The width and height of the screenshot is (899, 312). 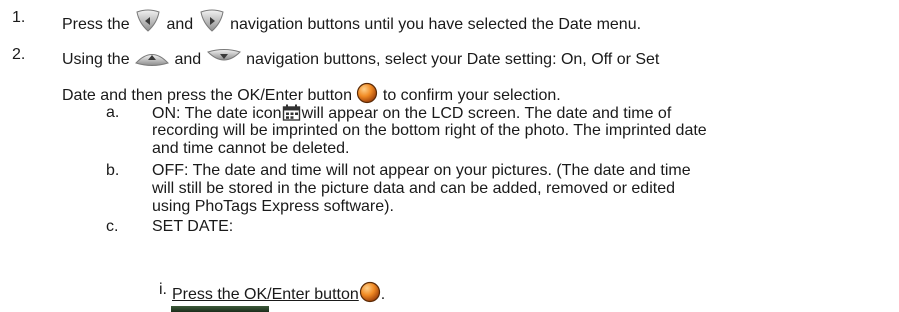 What do you see at coordinates (370, 294) in the screenshot?
I see `ok-enter-button-icon` at bounding box center [370, 294].